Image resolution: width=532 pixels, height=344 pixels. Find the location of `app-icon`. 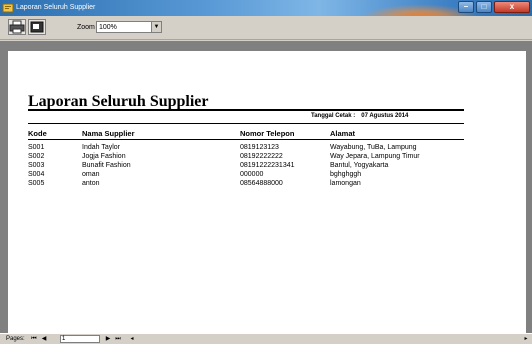

app-icon is located at coordinates (8, 8).